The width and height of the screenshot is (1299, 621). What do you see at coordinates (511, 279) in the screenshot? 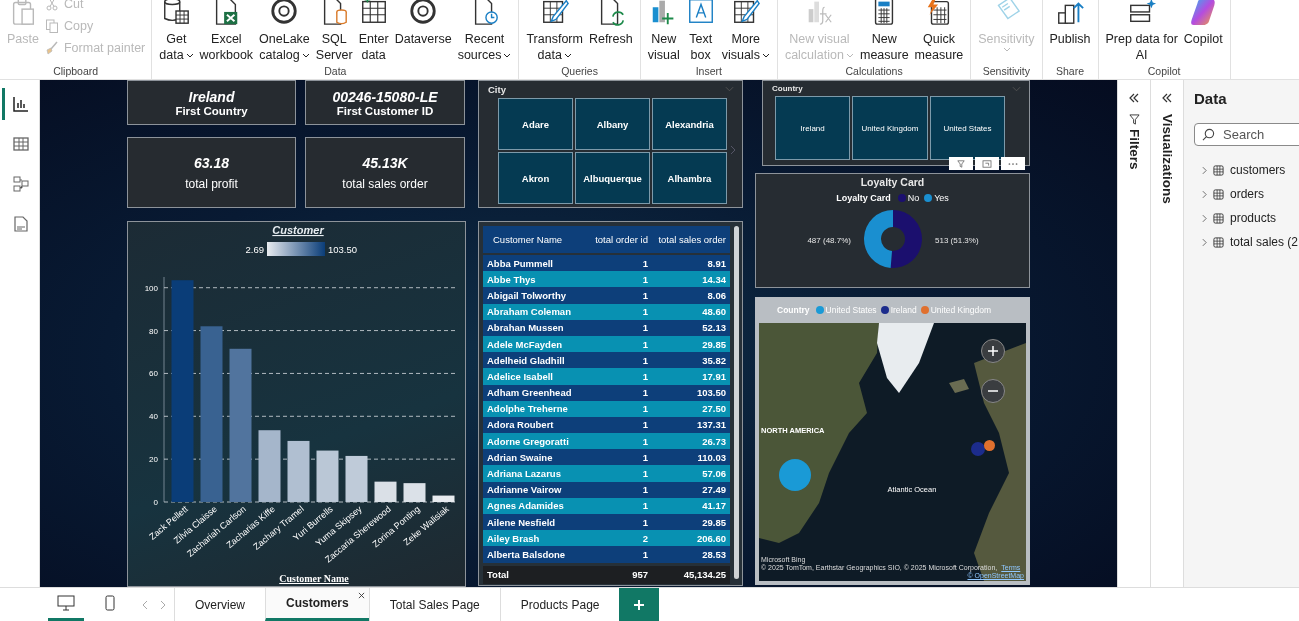
I see `table-cell-text: Abbe Thys` at bounding box center [511, 279].